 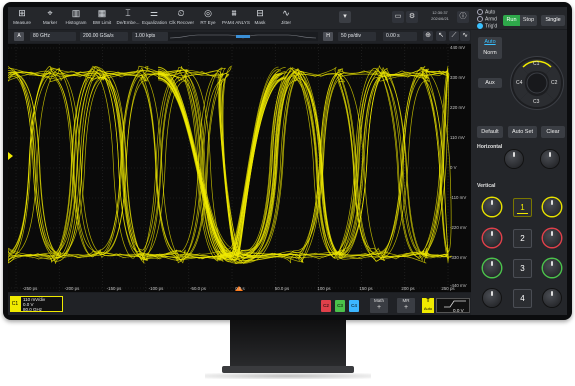 I want to click on jitter-icon: ∿, so click(x=286, y=13).